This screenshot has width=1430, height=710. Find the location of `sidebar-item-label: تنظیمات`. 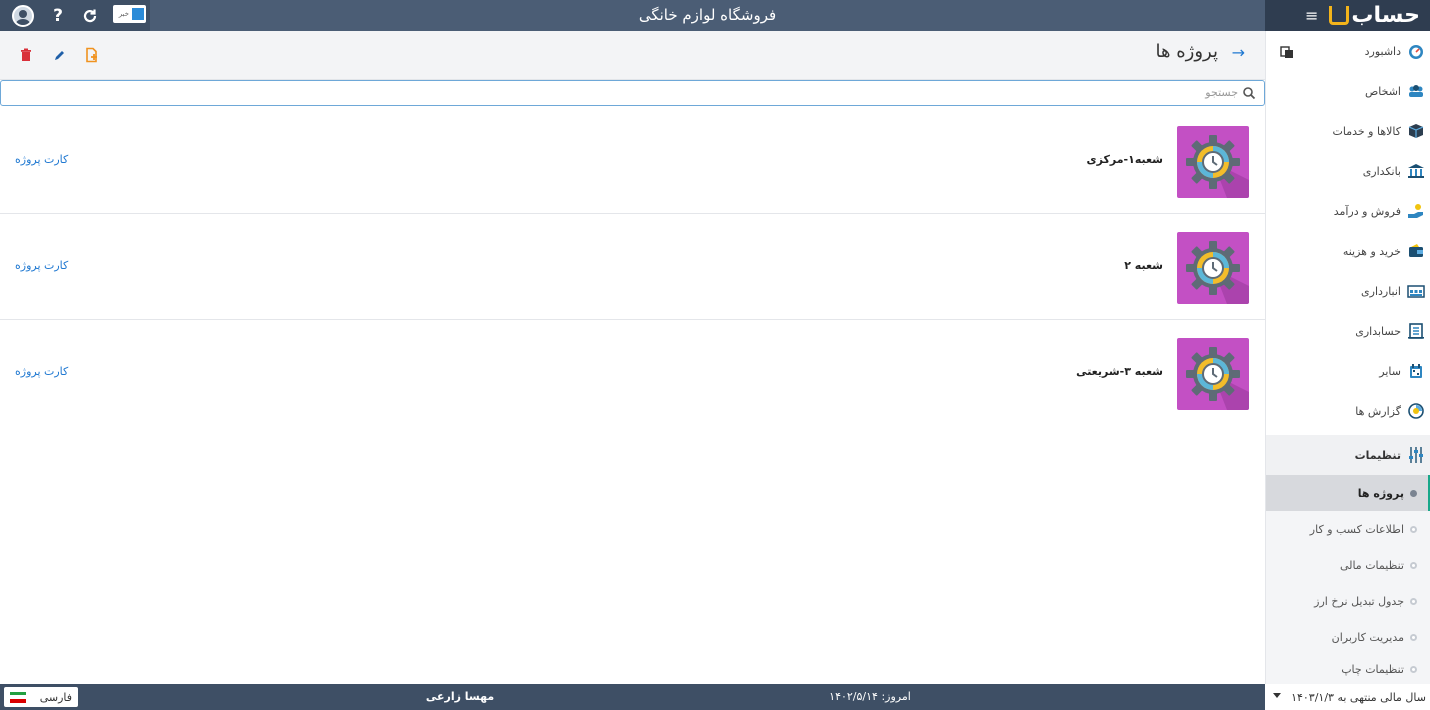

sidebar-item-label: تنظیمات is located at coordinates (1377, 455).